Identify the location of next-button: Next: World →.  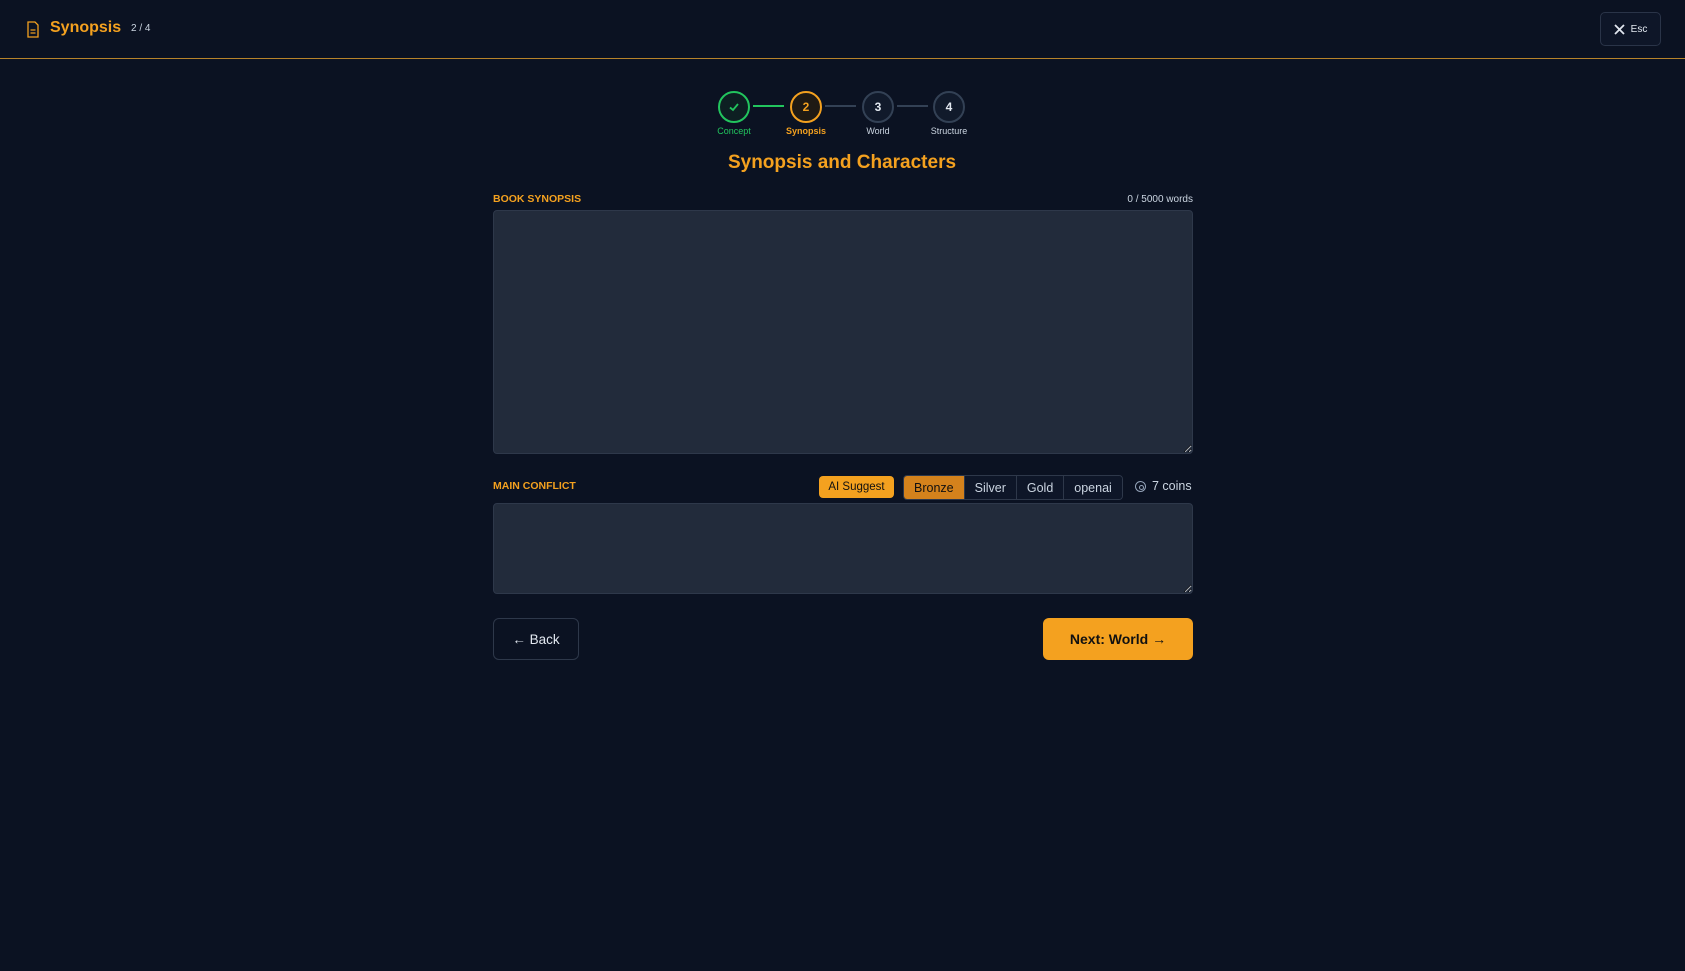
(1118, 639).